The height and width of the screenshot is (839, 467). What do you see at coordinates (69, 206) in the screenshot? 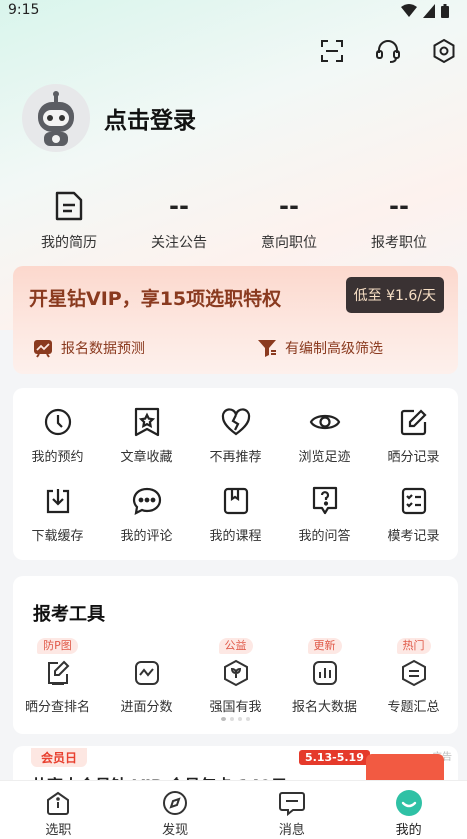
I see `resume-icon` at bounding box center [69, 206].